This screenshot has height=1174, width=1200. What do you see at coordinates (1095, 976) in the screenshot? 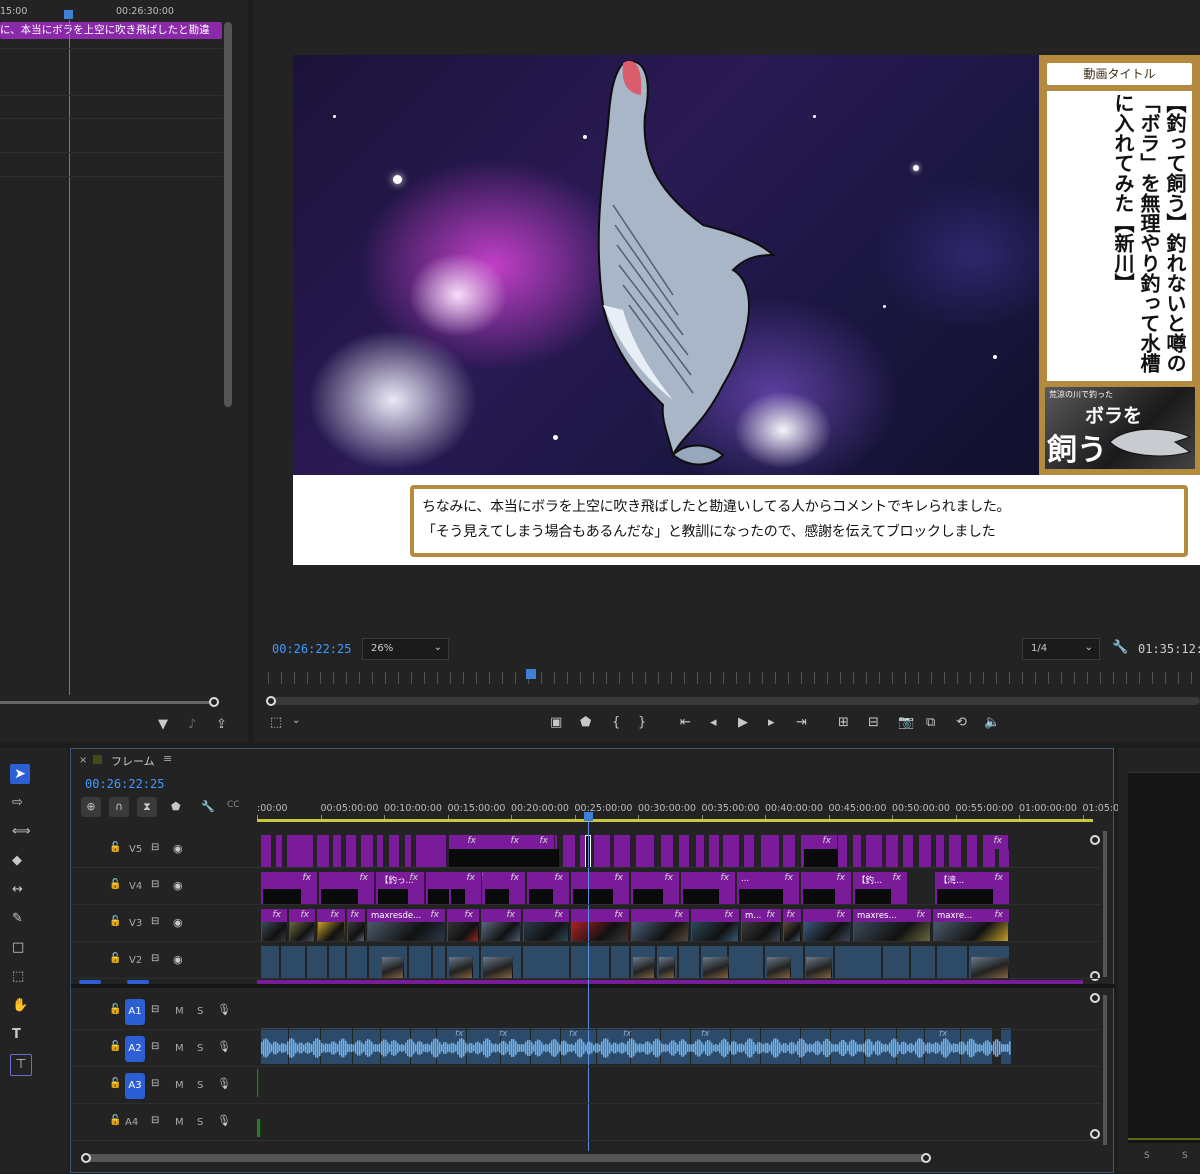
I see `video-scroll-knob-bottom` at bounding box center [1095, 976].